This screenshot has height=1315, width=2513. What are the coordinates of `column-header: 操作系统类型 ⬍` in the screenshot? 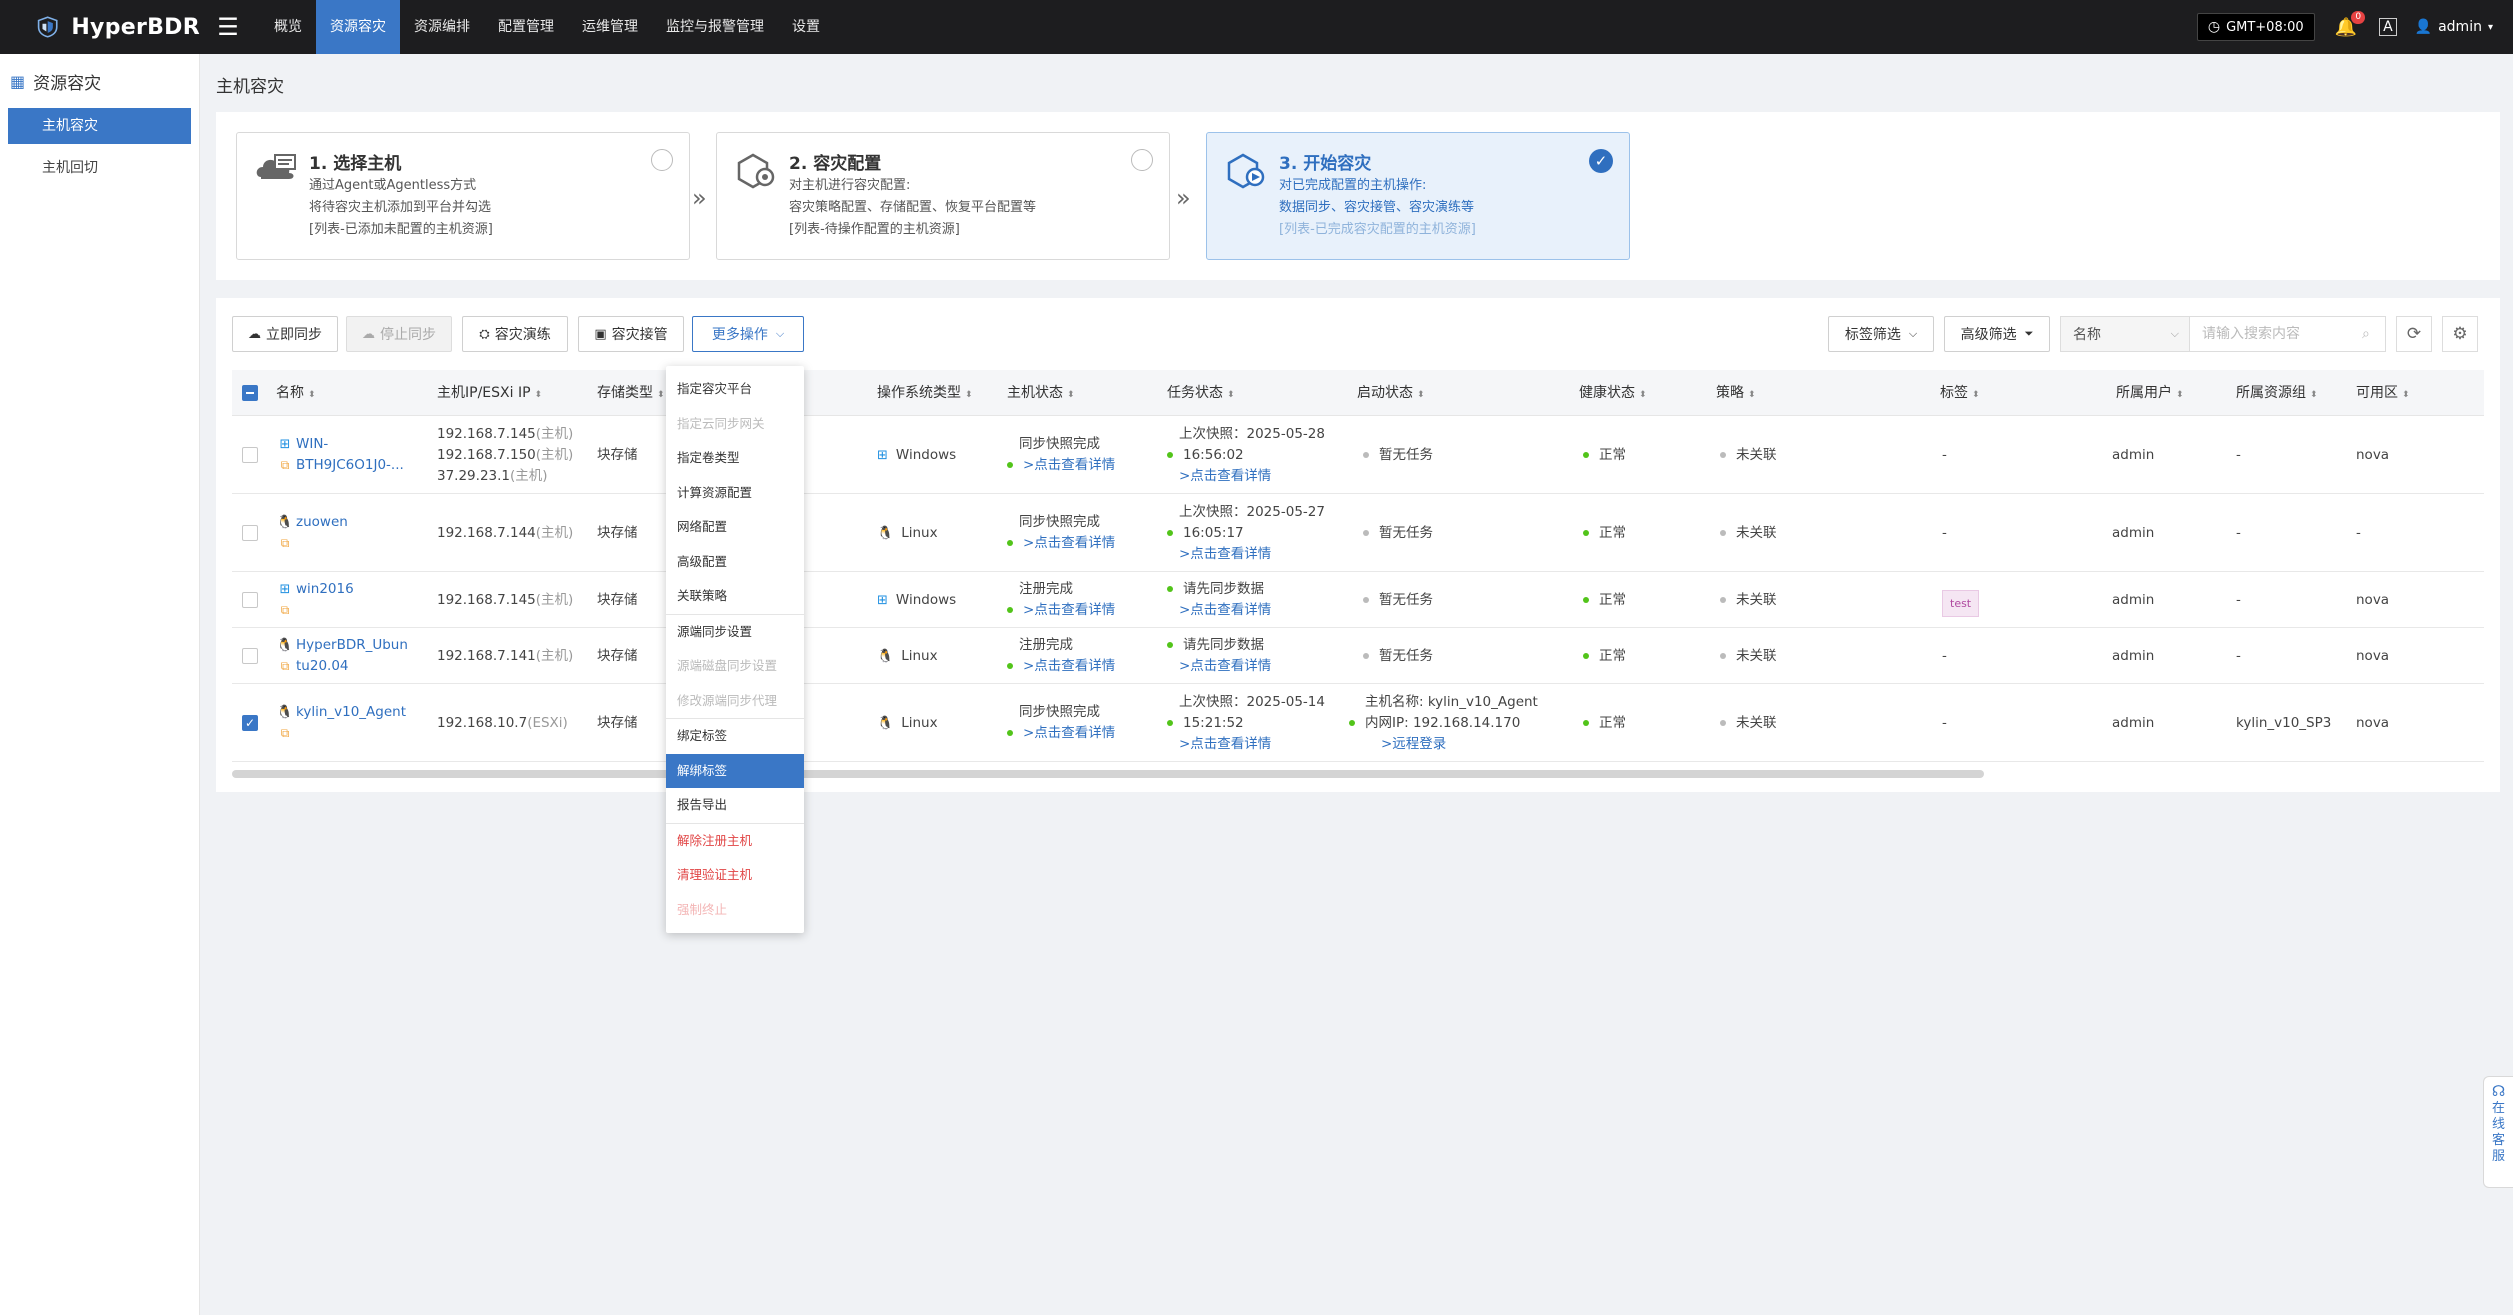 It's located at (925, 393).